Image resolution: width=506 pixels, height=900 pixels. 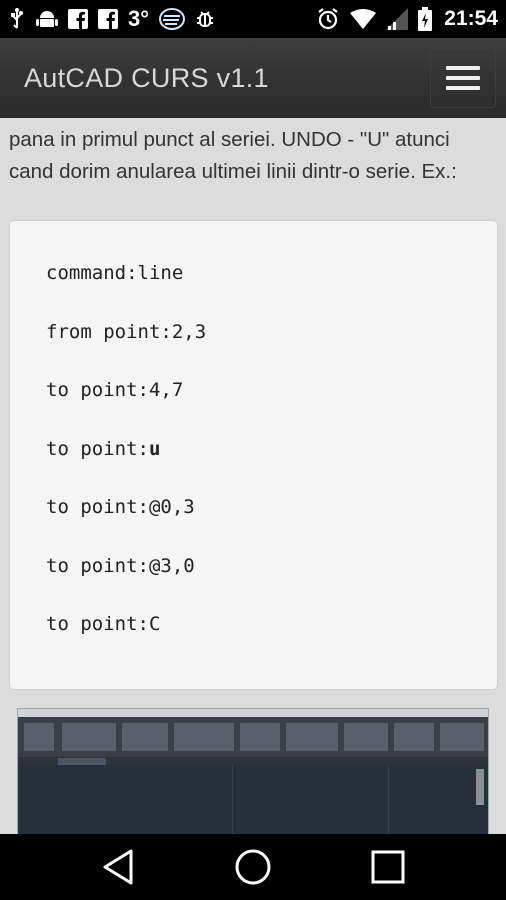 I want to click on code-line: to point:4,7, so click(x=271, y=407).